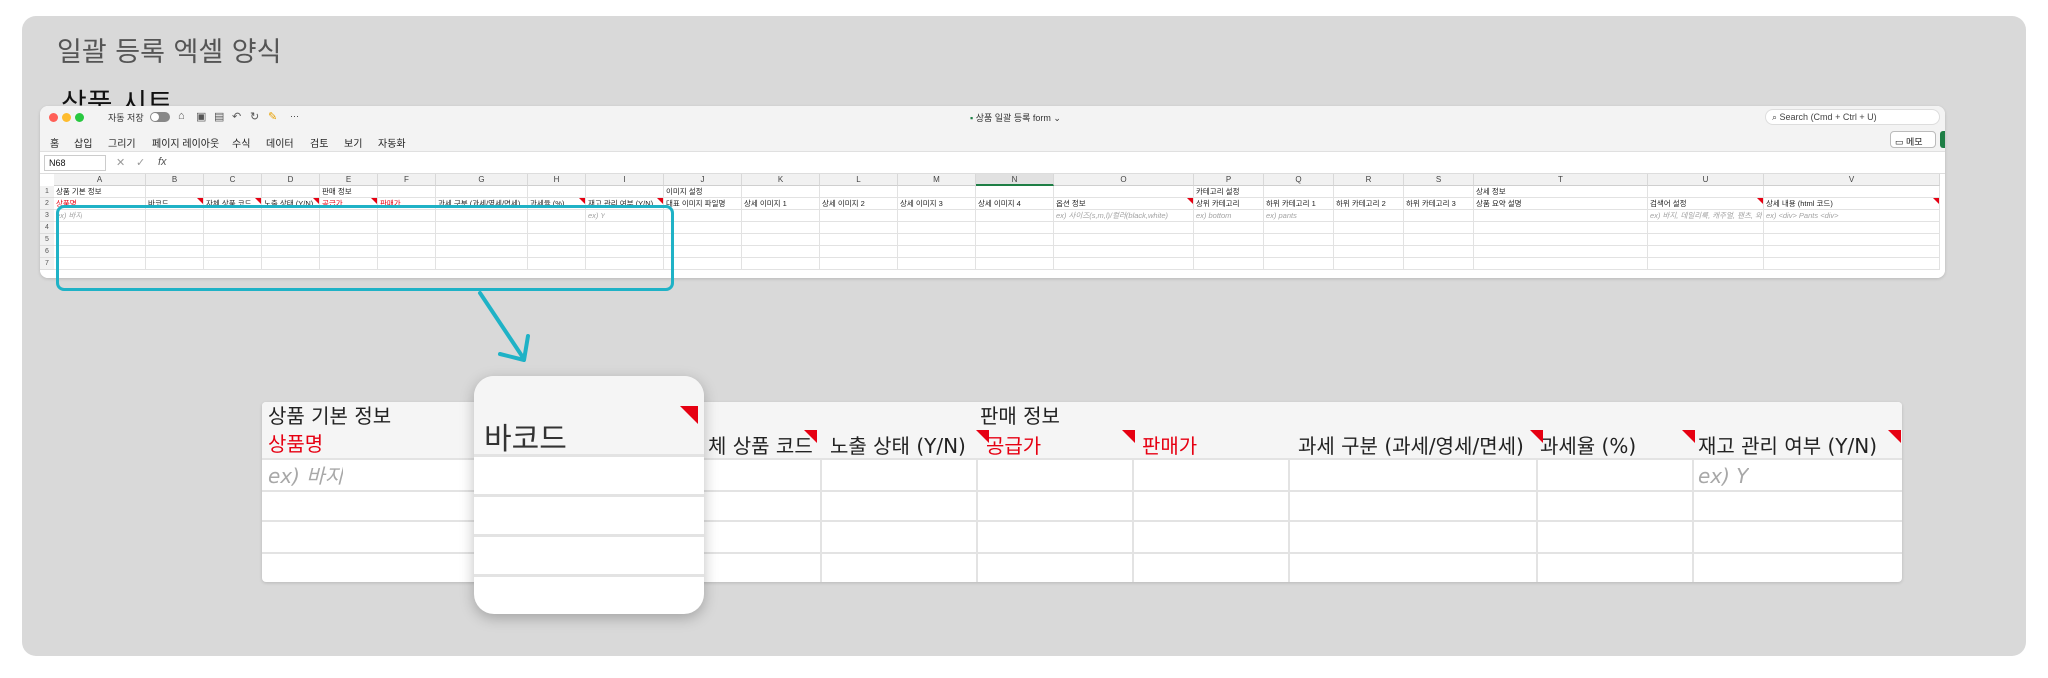 Image resolution: width=2048 pixels, height=678 pixels. I want to click on share-button, so click(1942, 139).